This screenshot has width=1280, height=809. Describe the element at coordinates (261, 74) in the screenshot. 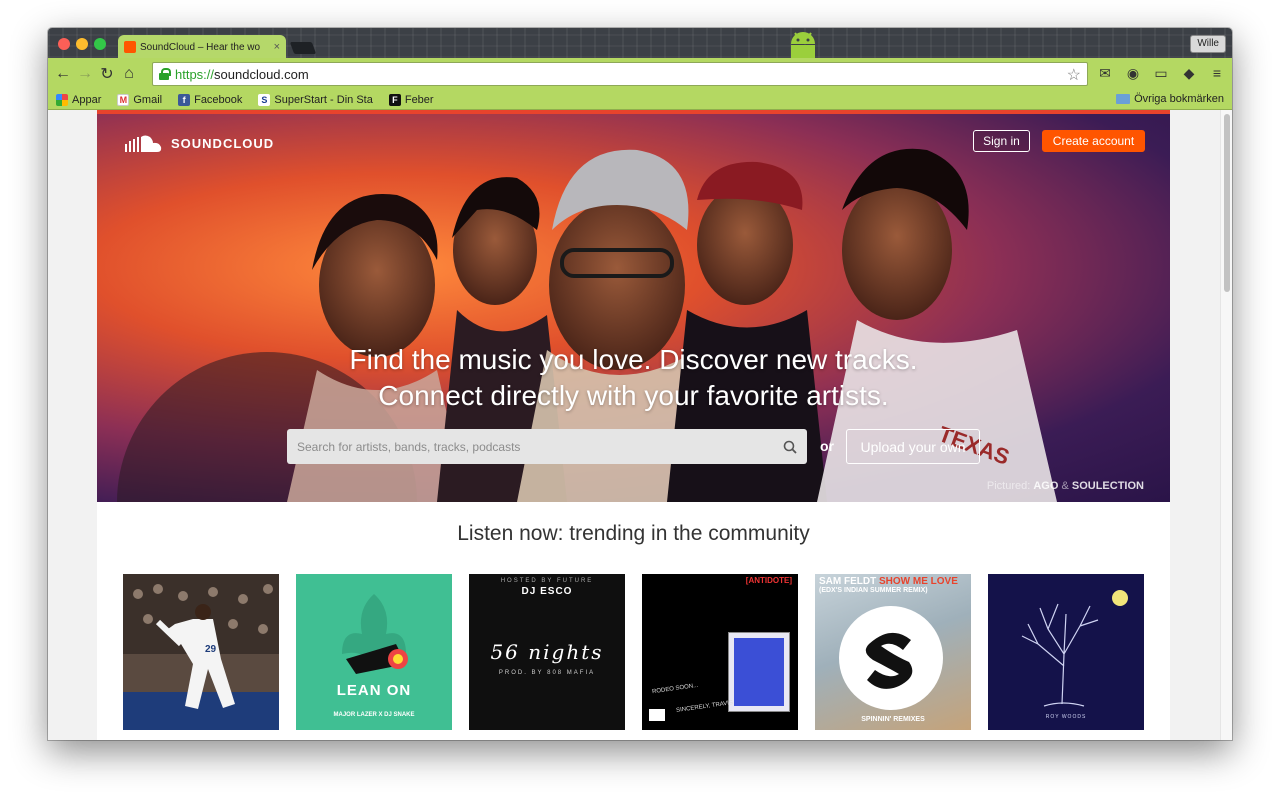

I see `url-host: soundcloud.com` at that location.